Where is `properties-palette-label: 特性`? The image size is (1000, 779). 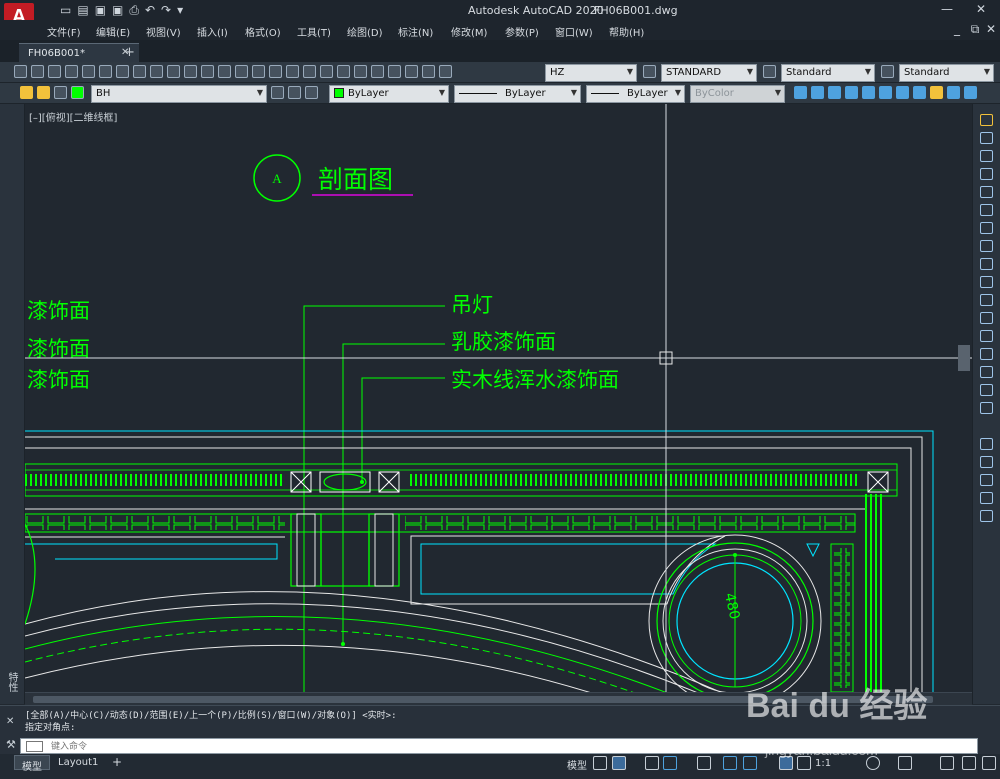 properties-palette-label: 特性 is located at coordinates (11, 682).